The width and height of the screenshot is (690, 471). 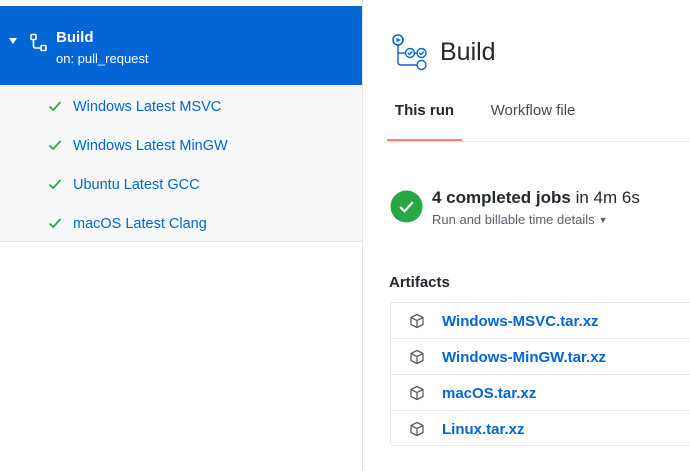 What do you see at coordinates (150, 146) in the screenshot?
I see `job-label: Windows Latest MinGW` at bounding box center [150, 146].